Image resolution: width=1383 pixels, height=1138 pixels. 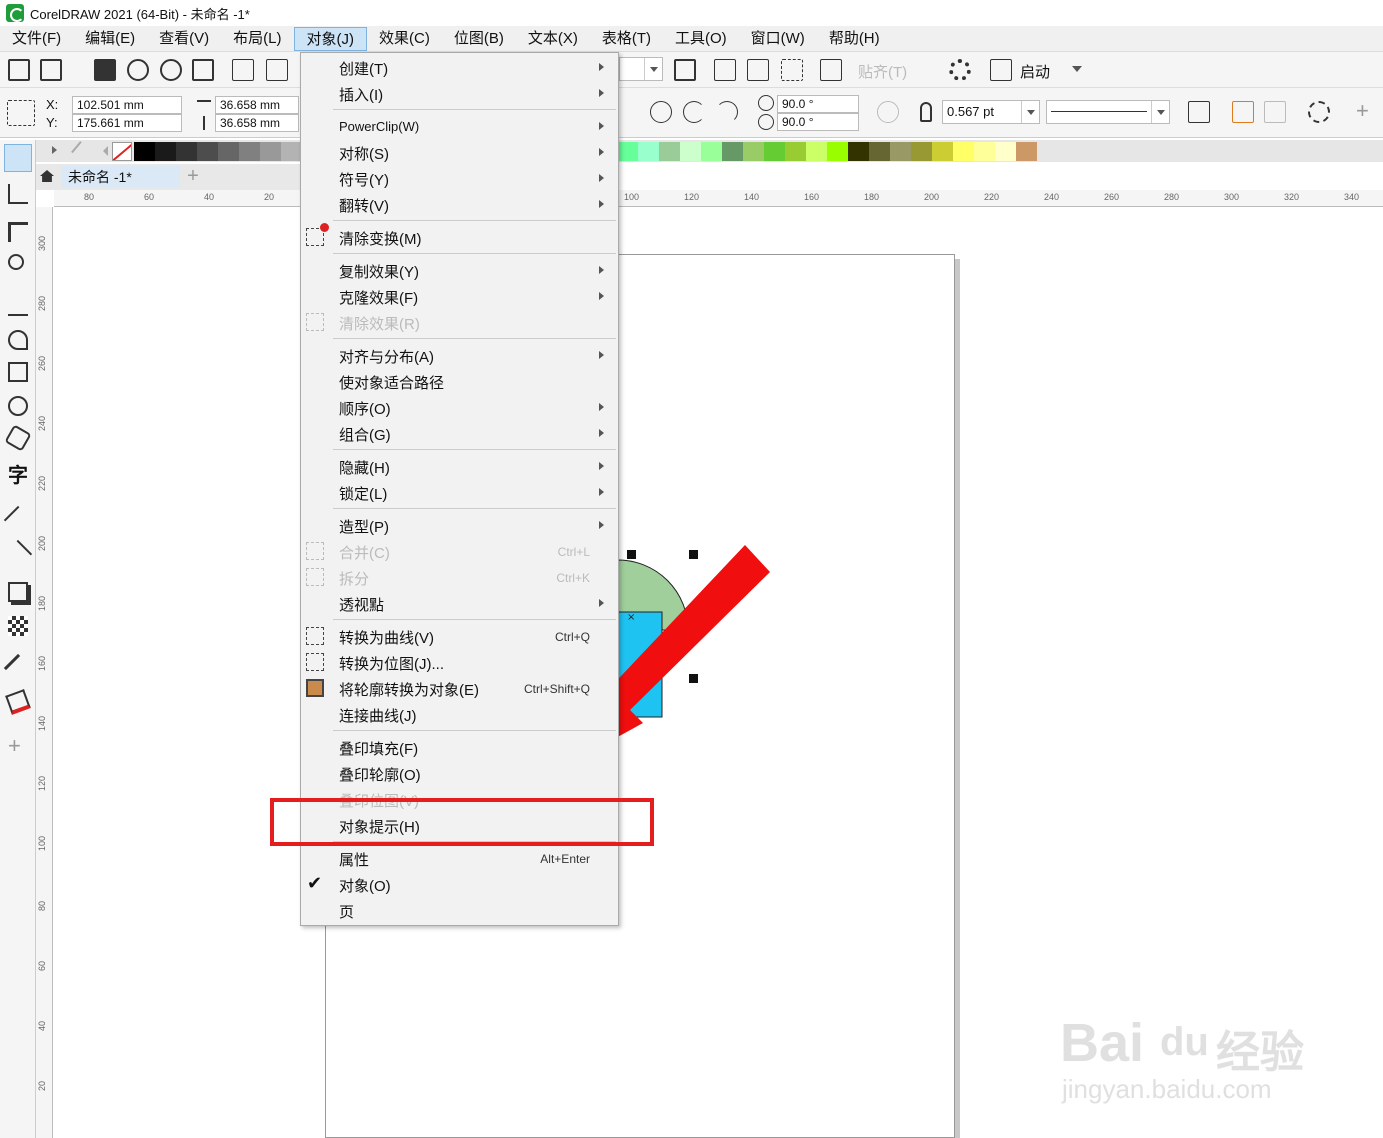 I want to click on x-position-field: 102.501 mm, so click(x=127, y=105).